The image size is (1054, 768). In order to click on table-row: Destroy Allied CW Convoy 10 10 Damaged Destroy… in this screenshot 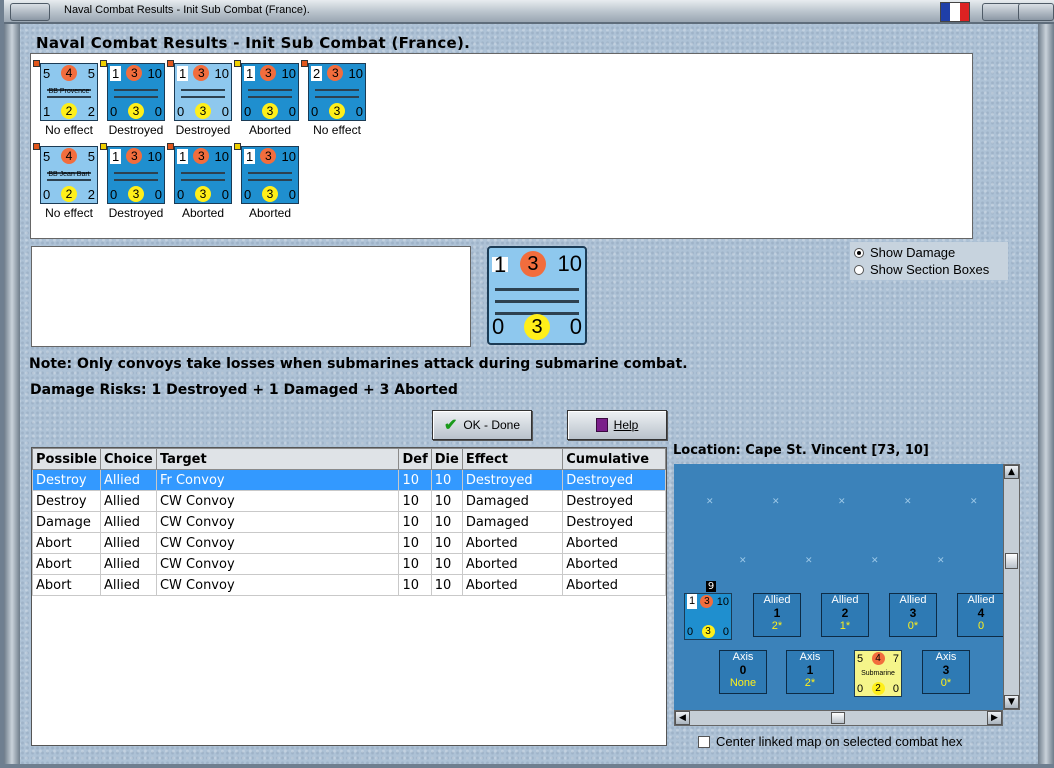, I will do `click(349, 501)`.